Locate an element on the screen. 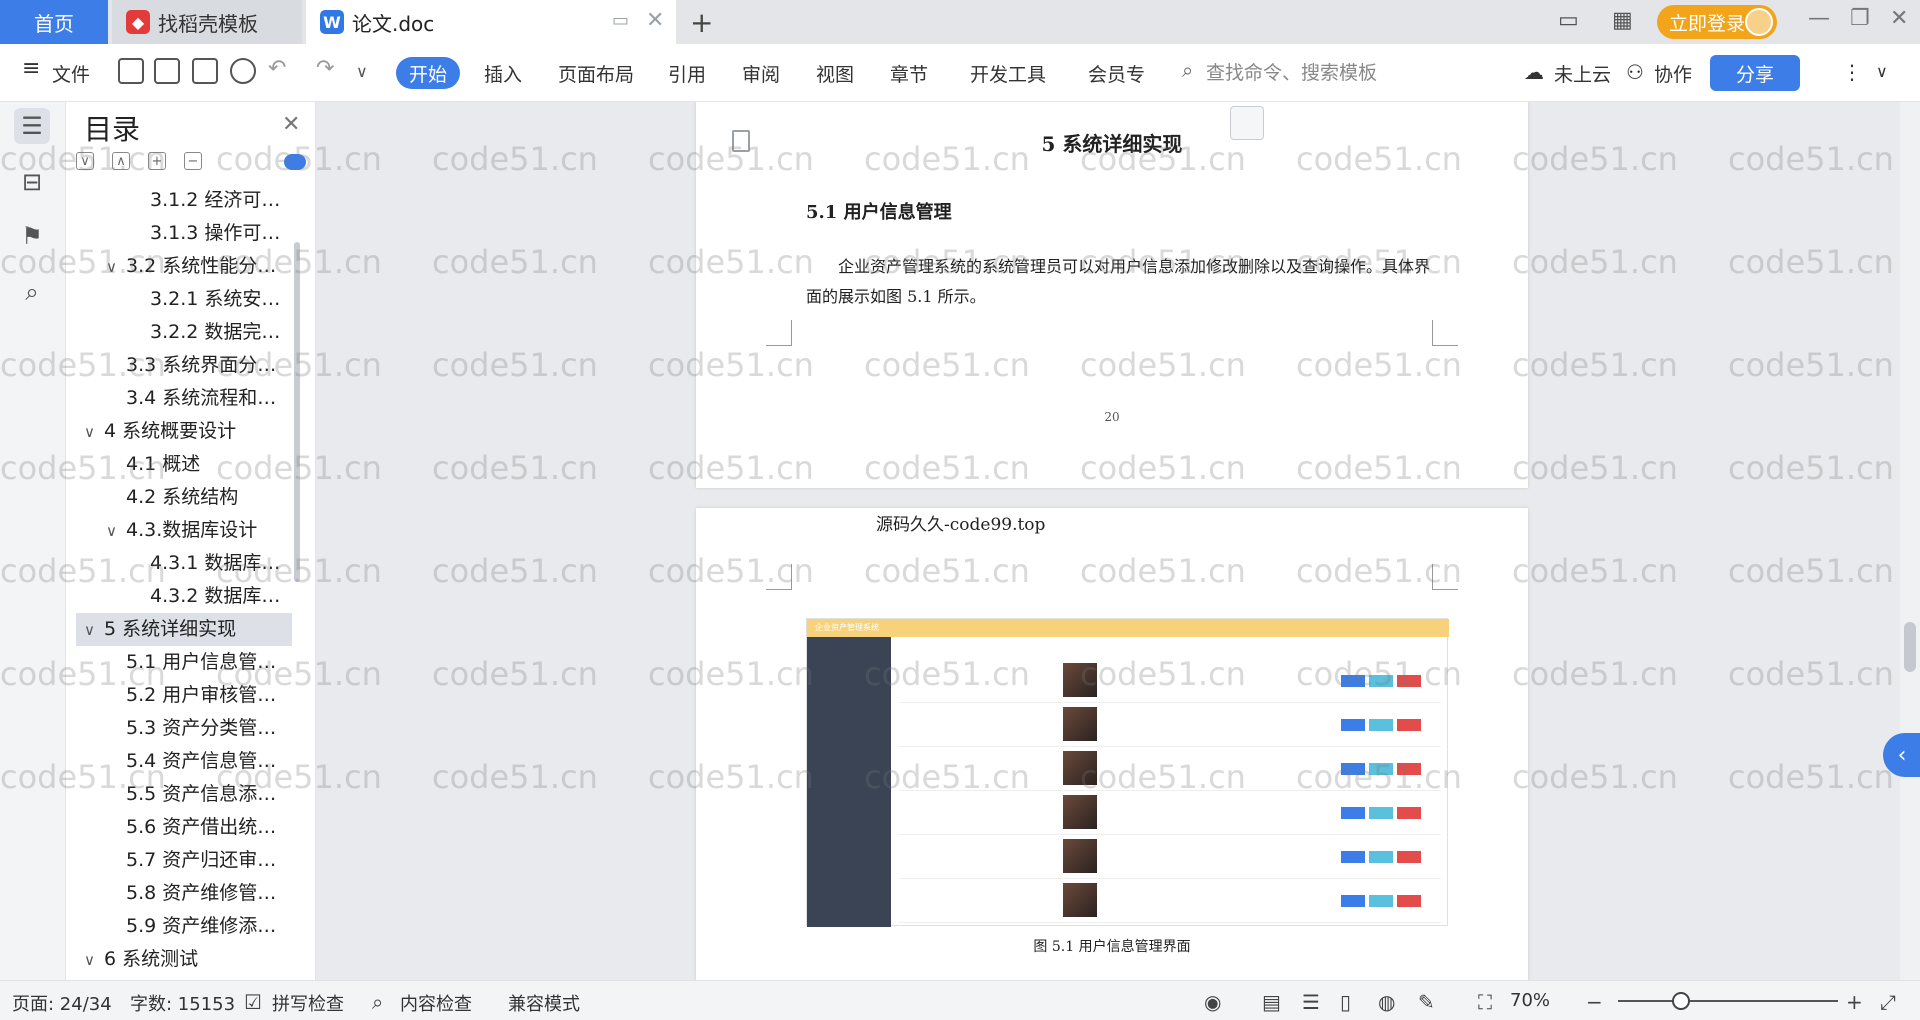 Image resolution: width=1920 pixels, height=1020 pixels. spell-check-button: 拼写检查 is located at coordinates (308, 1003).